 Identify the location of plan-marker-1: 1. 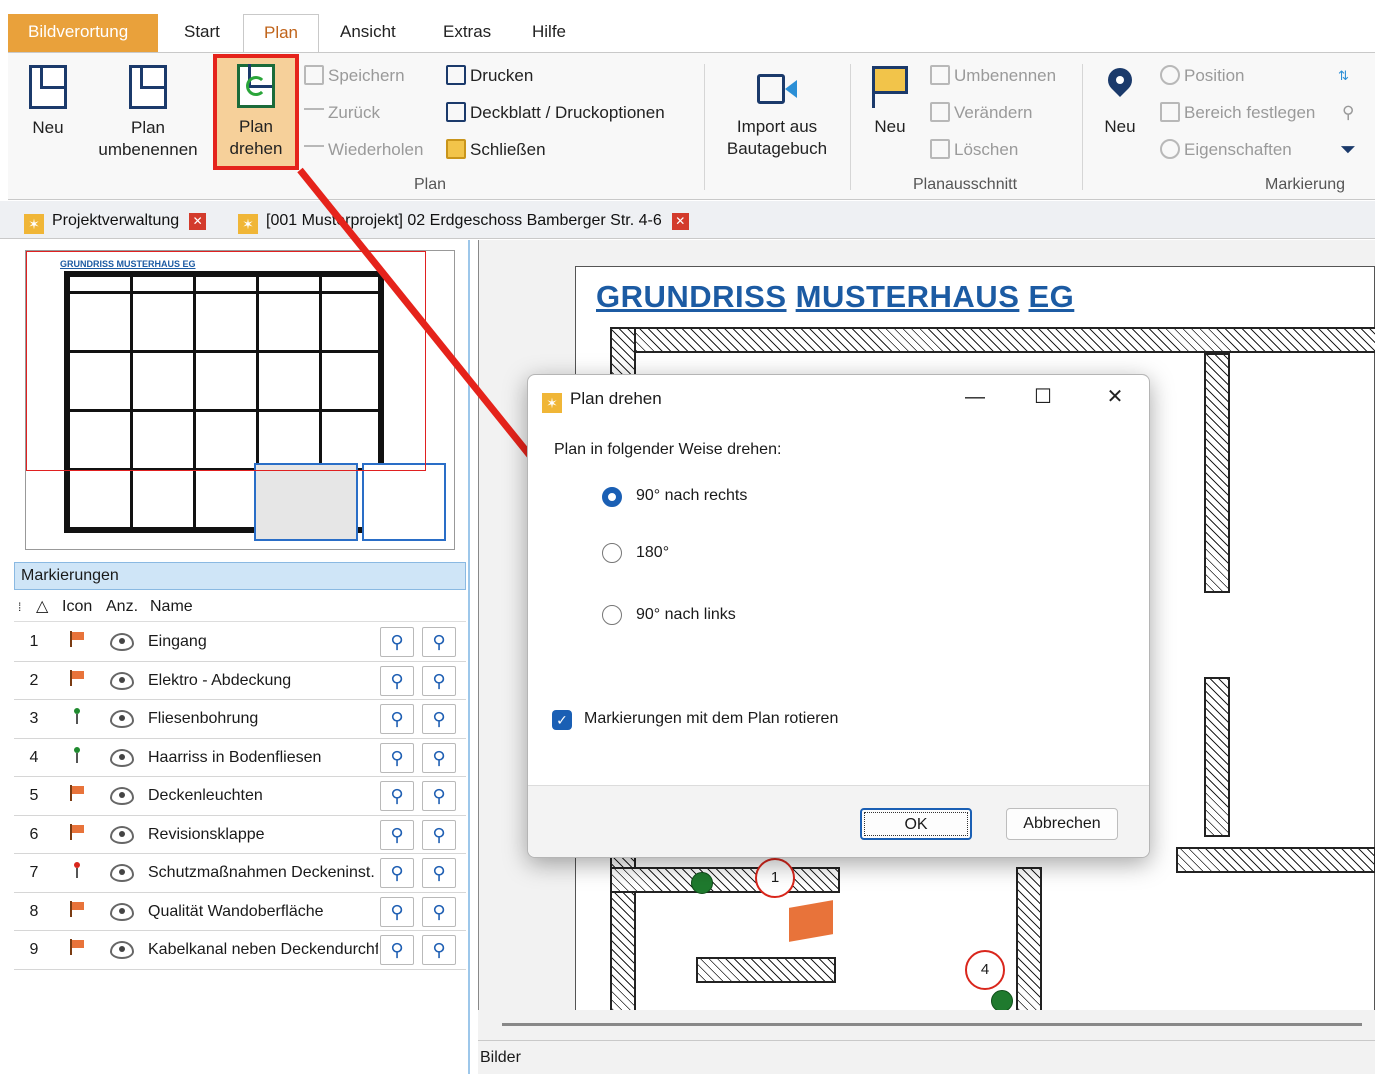
(775, 878).